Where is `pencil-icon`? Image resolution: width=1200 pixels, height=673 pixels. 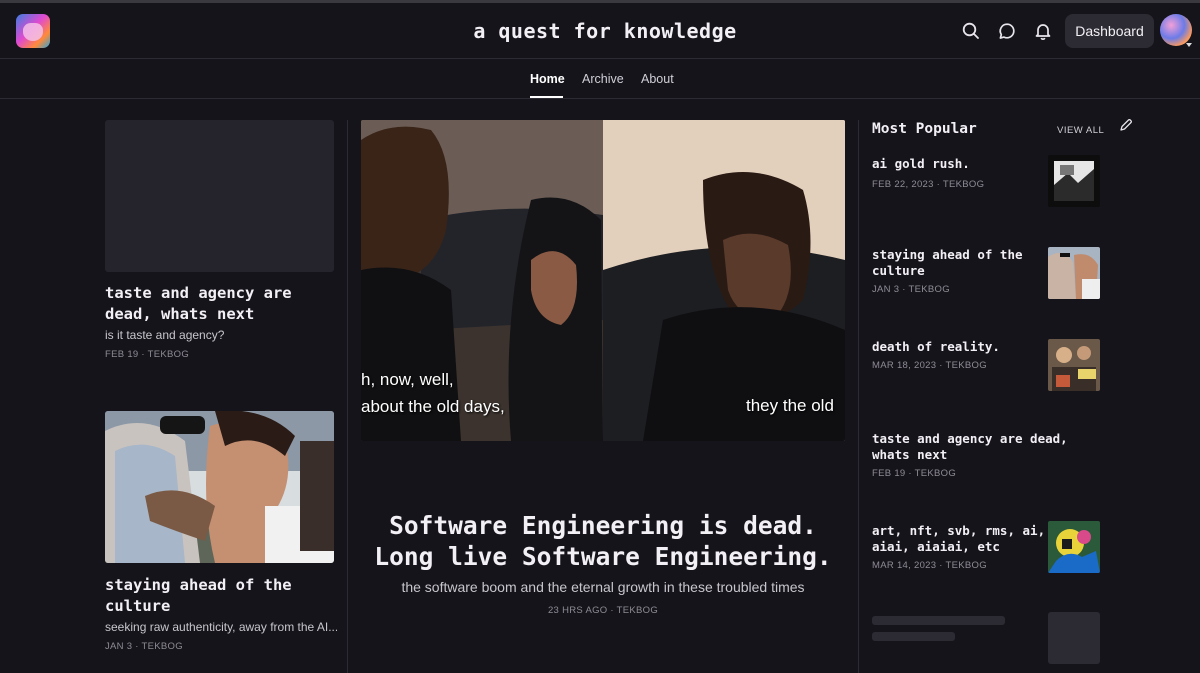
pencil-icon is located at coordinates (1126, 125).